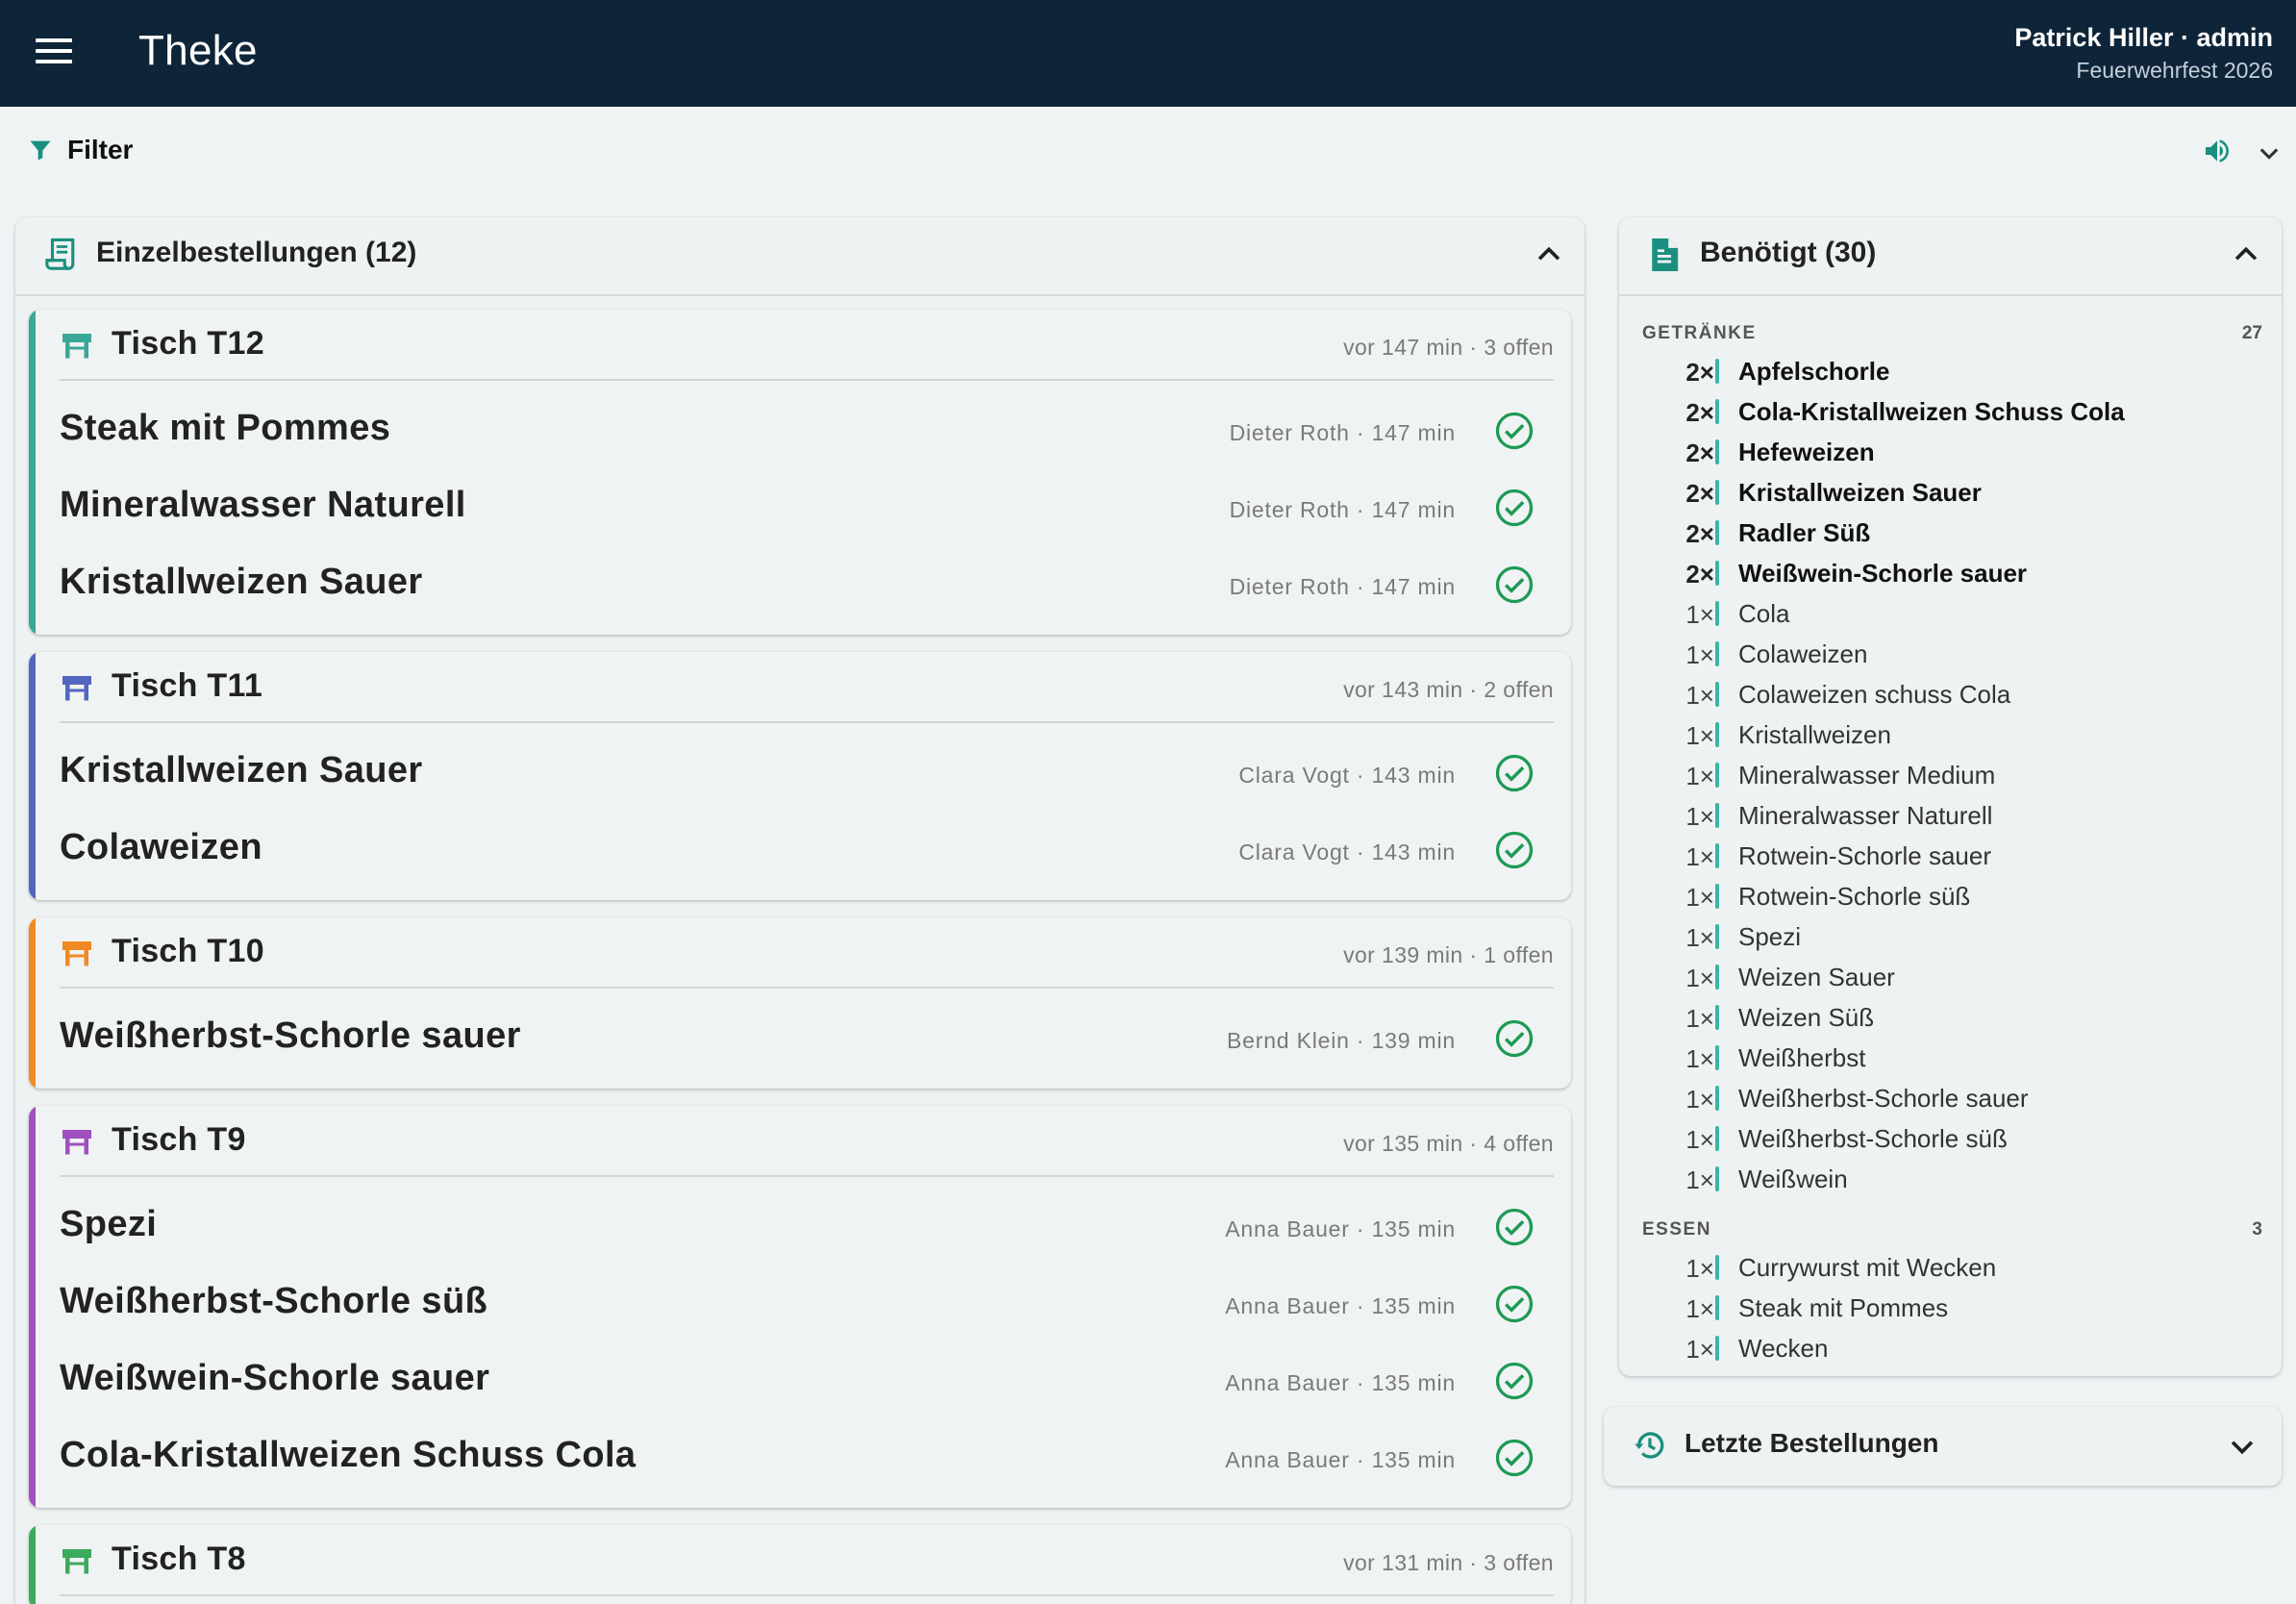 The width and height of the screenshot is (2296, 1604). I want to click on order-item-name: Steak mit Pommes, so click(225, 428).